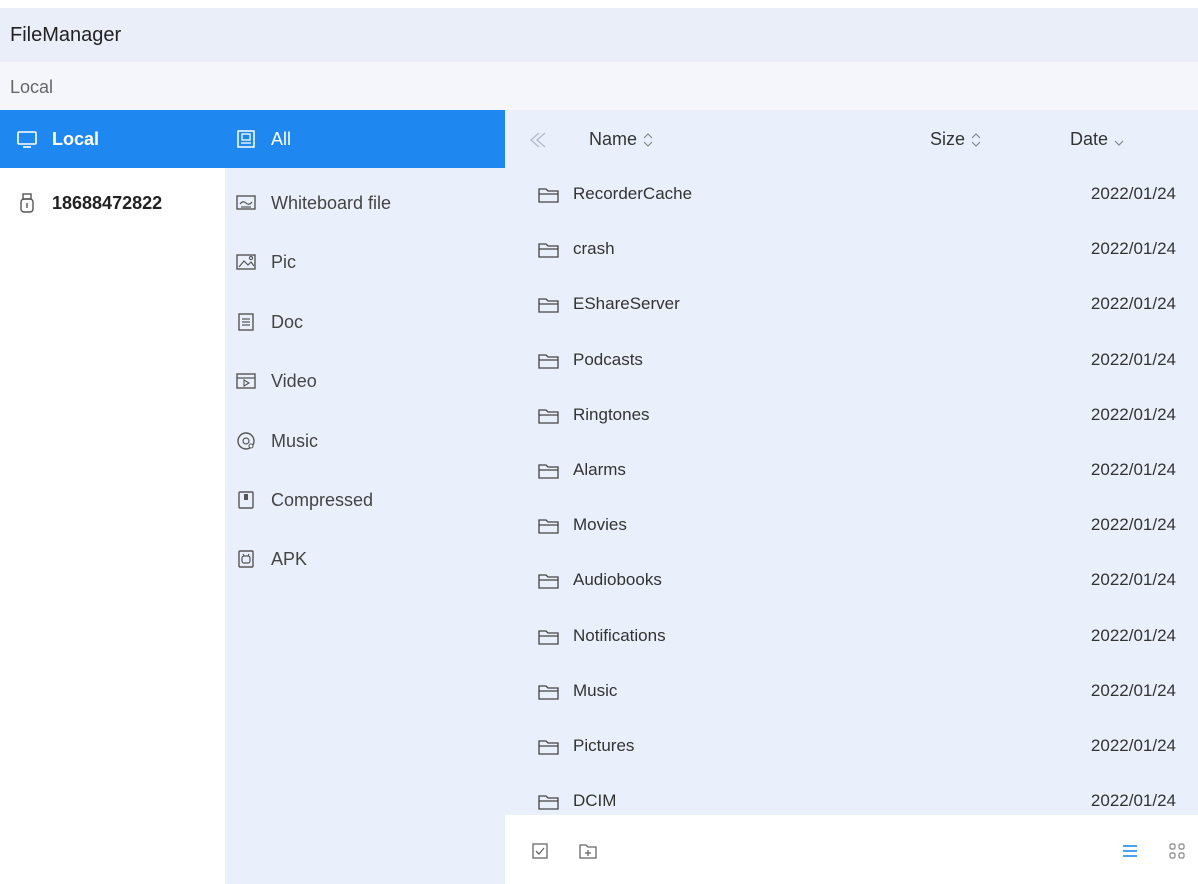 The width and height of the screenshot is (1198, 884). I want to click on apk-icon, so click(246, 559).